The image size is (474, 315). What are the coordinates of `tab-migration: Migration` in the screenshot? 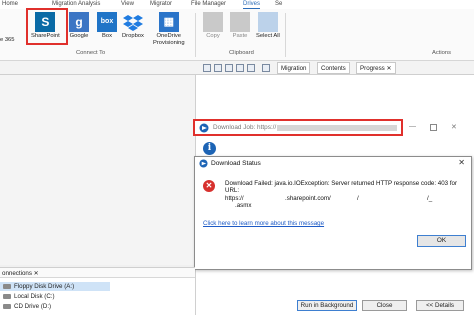 It's located at (294, 68).